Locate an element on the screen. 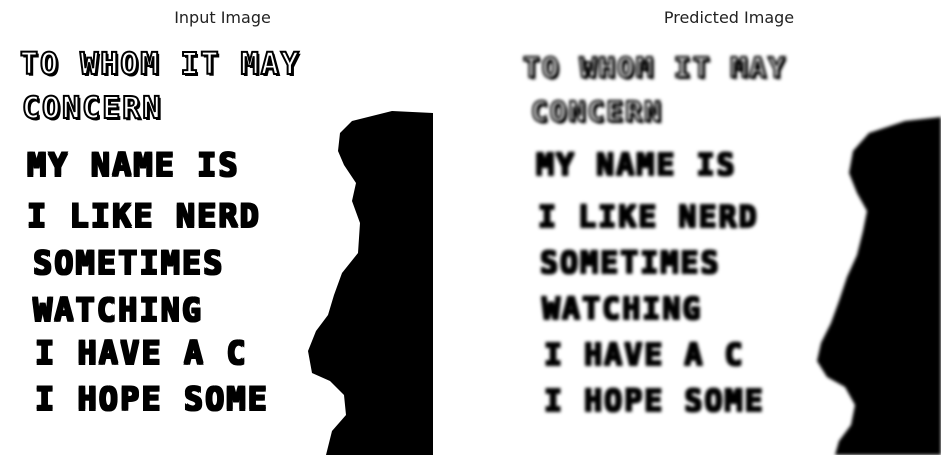 This screenshot has height=465, width=950. input-image-title: Input Image is located at coordinates (222, 17).